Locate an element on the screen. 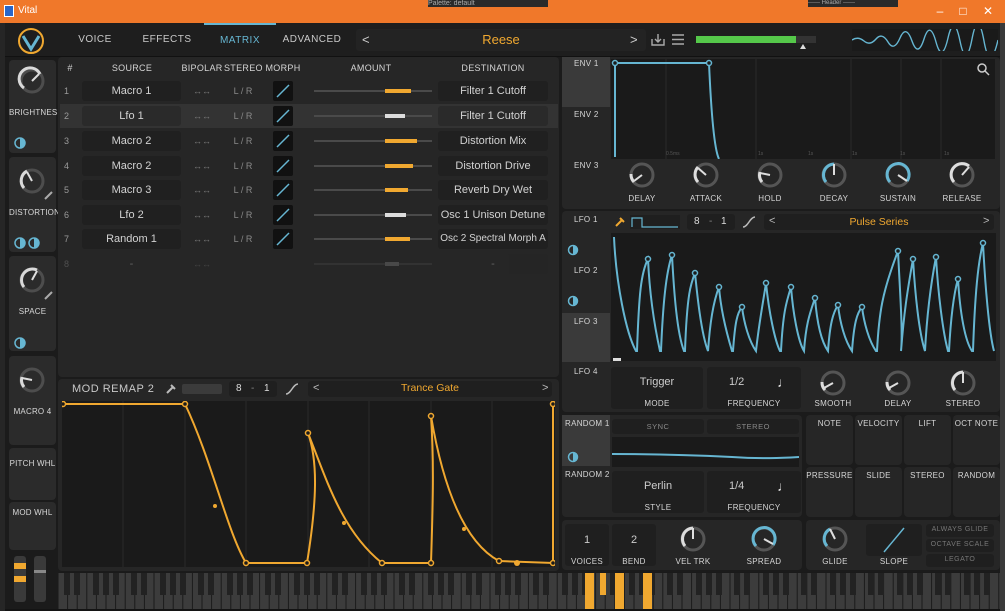  env-sustain-knob is located at coordinates (898, 175).